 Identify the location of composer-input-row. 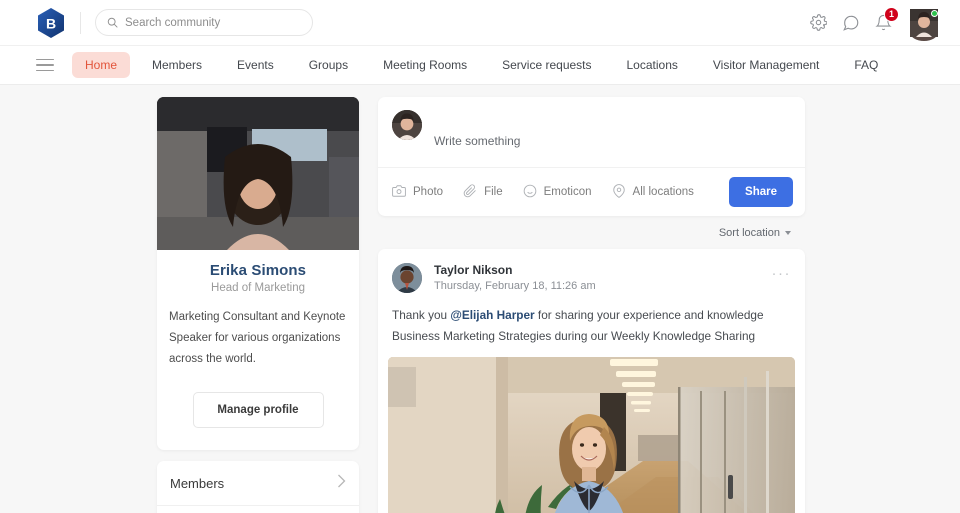
(591, 132).